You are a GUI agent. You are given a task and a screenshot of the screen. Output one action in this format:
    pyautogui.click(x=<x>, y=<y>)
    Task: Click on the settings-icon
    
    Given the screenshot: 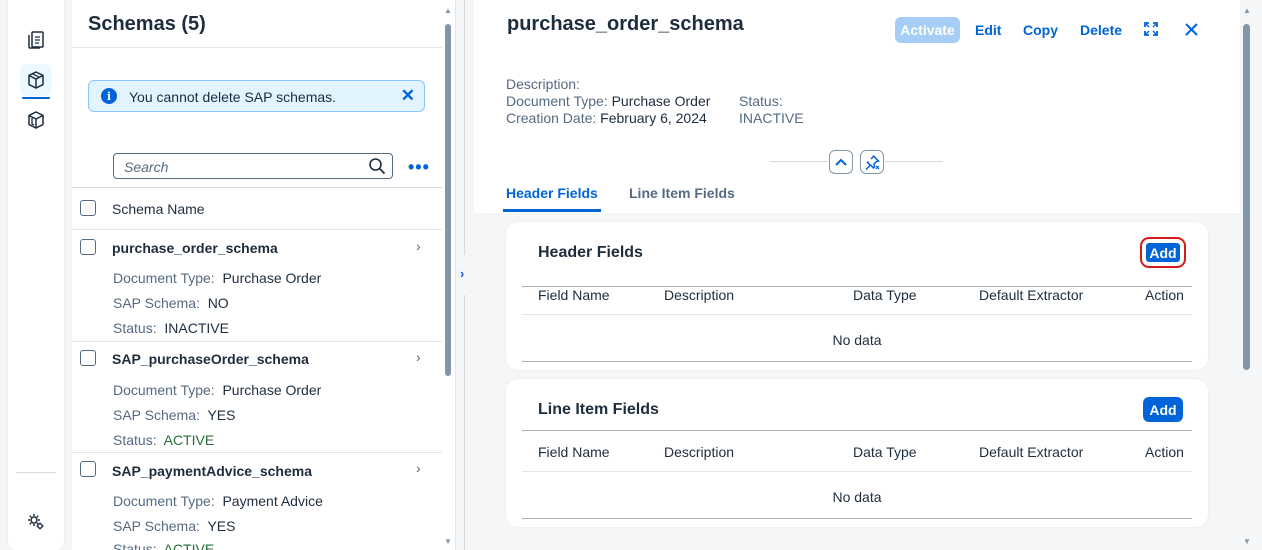 What is the action you would take?
    pyautogui.click(x=36, y=522)
    